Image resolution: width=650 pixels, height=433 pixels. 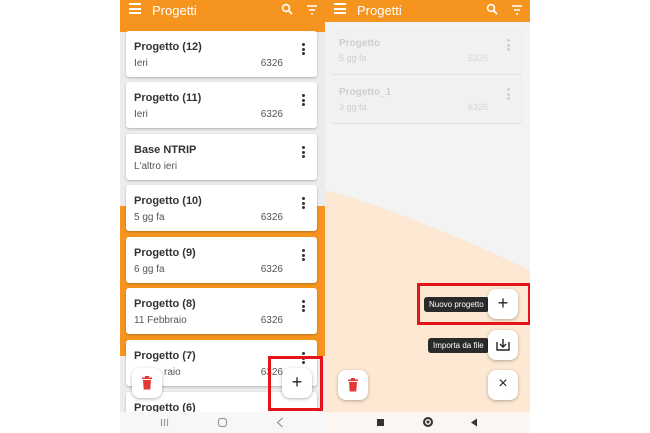 What do you see at coordinates (221, 54) in the screenshot?
I see `project-card: Progetto (12) Ieri 6326` at bounding box center [221, 54].